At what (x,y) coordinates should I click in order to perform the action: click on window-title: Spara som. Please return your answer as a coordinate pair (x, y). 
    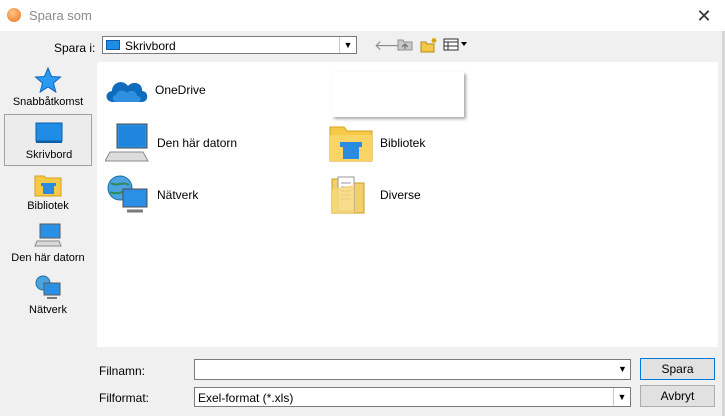
    Looking at the image, I should click on (60, 15).